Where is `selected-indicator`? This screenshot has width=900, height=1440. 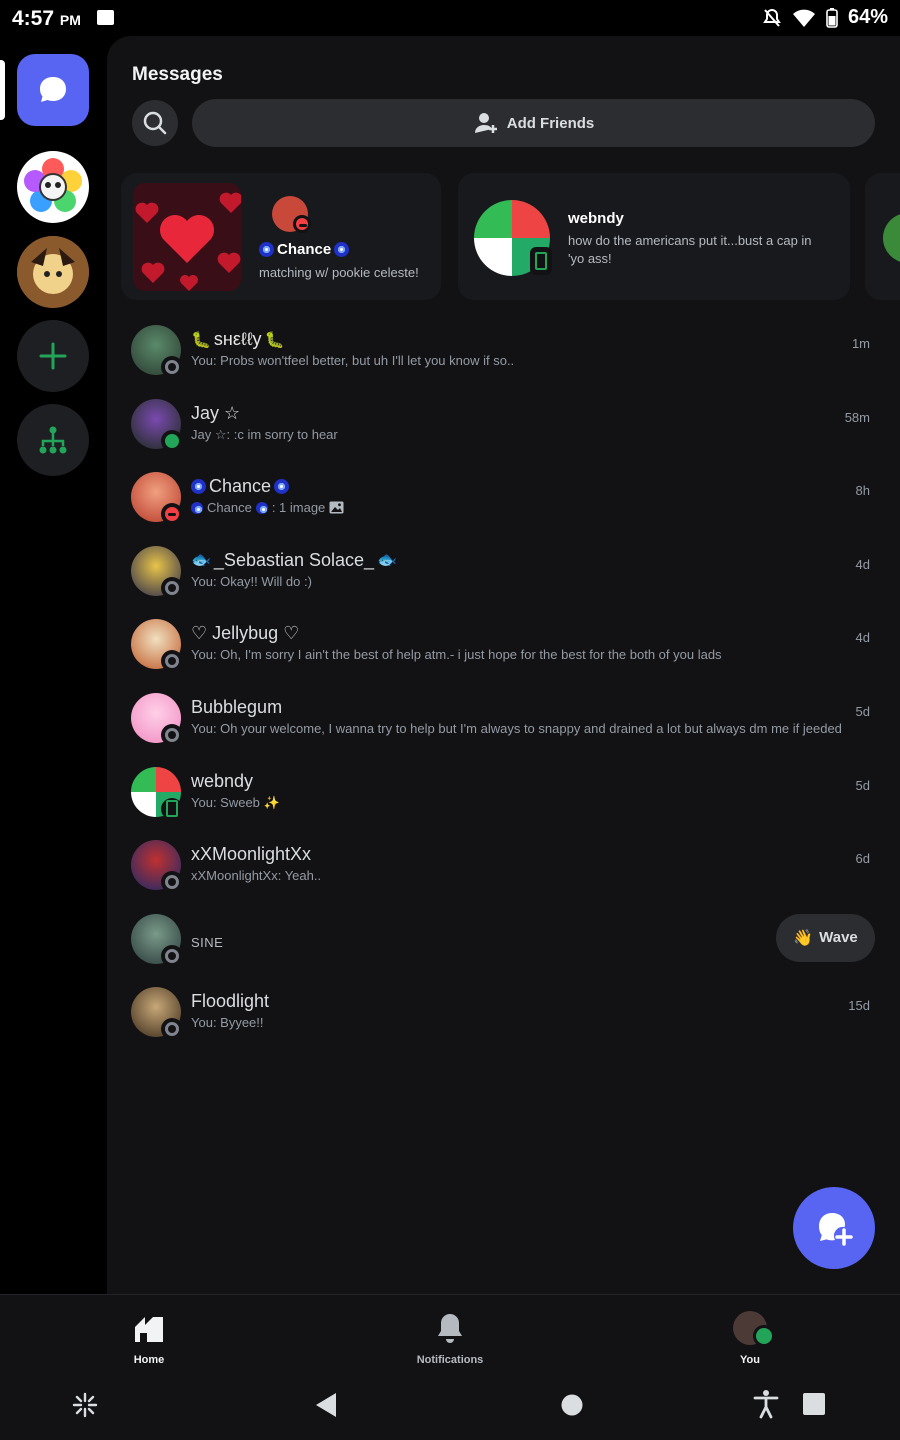
selected-indicator is located at coordinates (2, 90).